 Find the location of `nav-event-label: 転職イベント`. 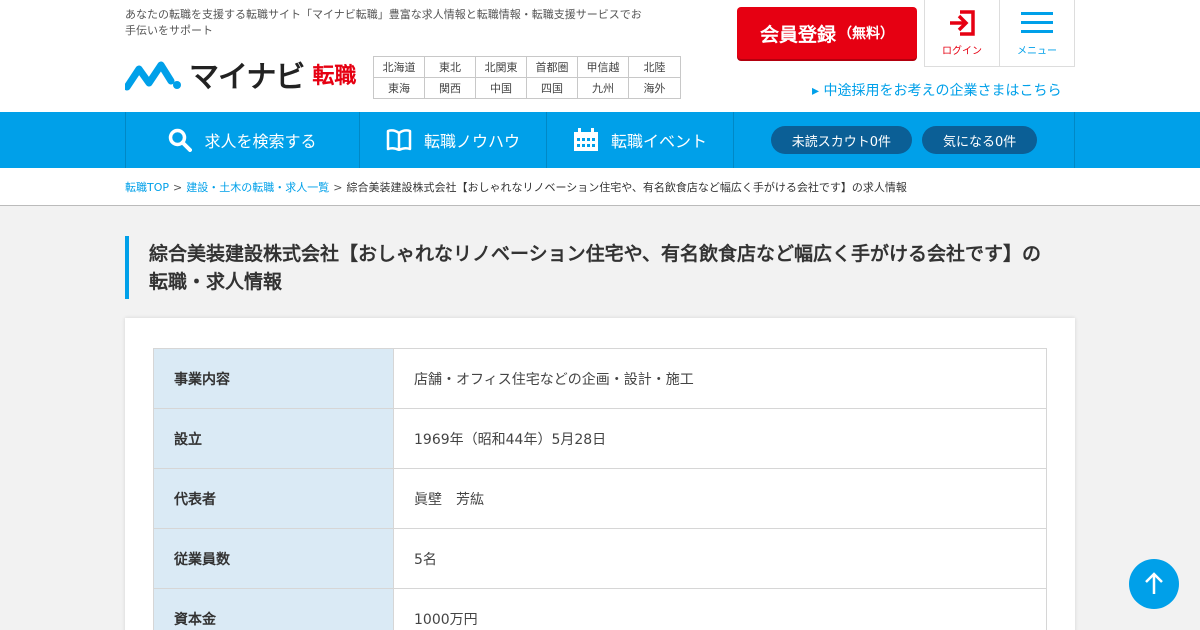

nav-event-label: 転職イベント is located at coordinates (658, 141).